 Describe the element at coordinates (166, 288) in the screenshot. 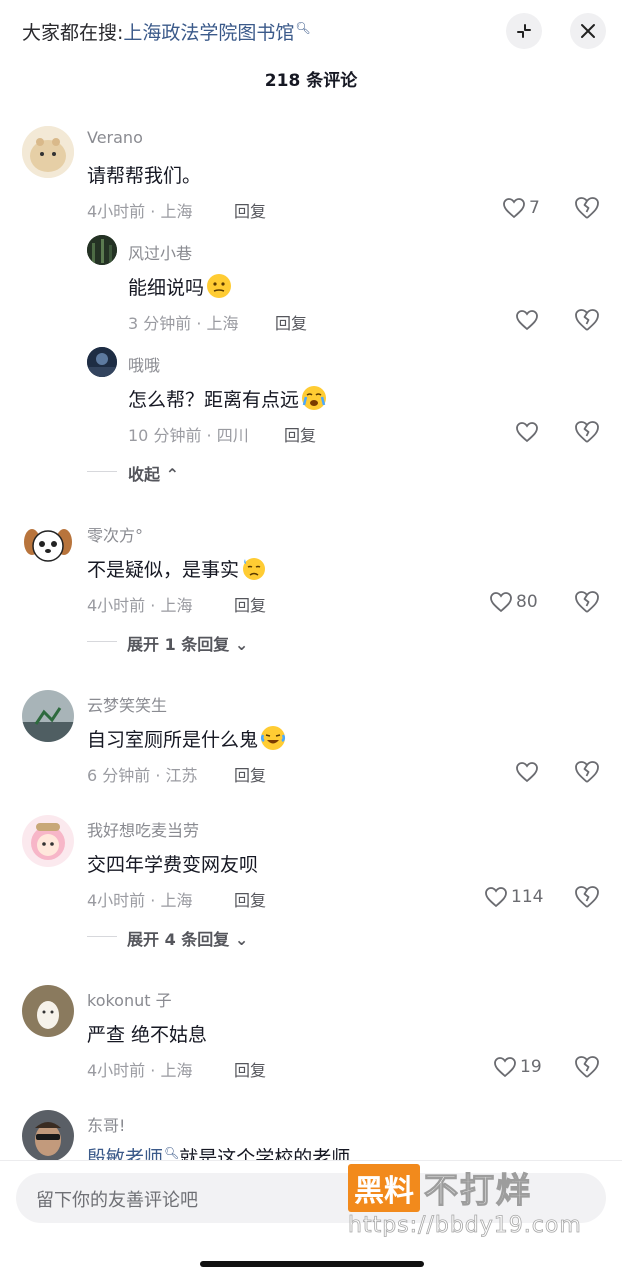

I see `comment-text-content: 能细说吗` at that location.